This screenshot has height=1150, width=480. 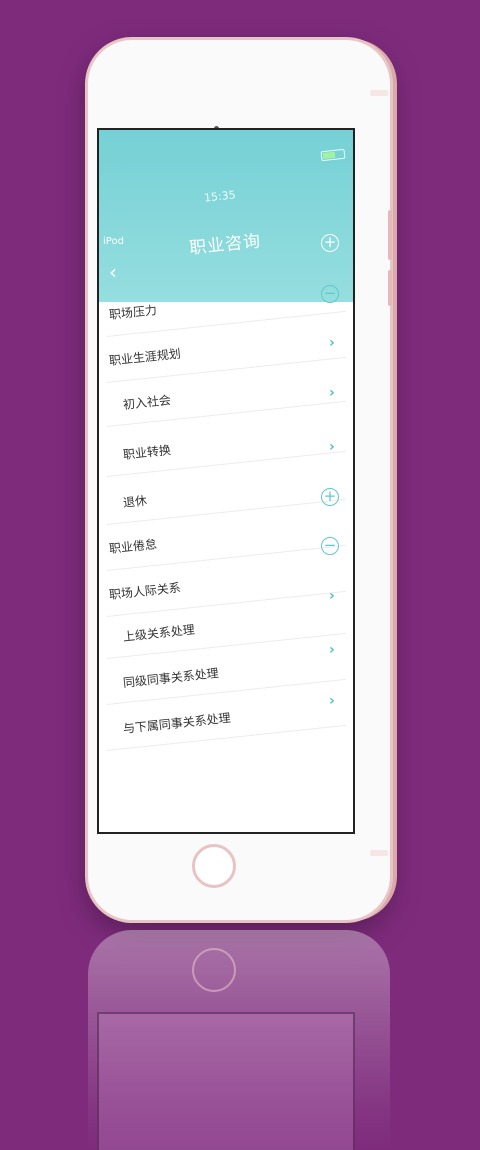 I want to click on status-carrier: iPod, so click(x=113, y=241).